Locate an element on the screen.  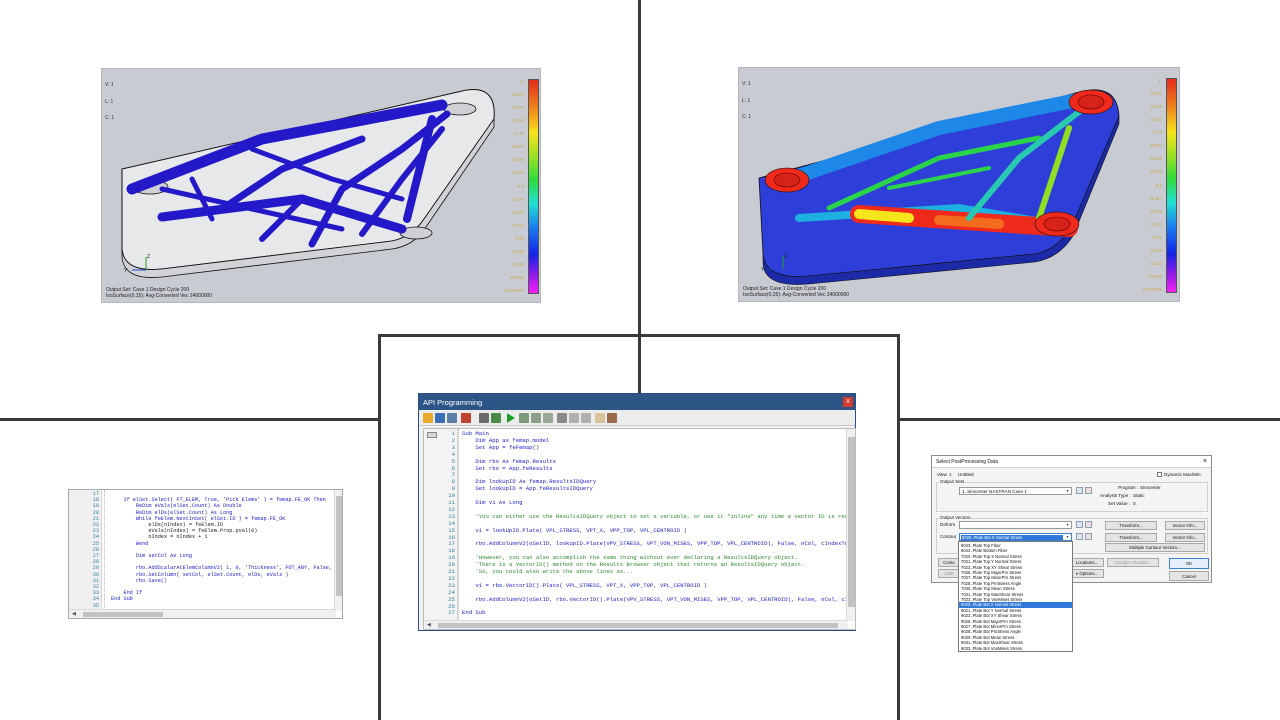
dropdown-option: 7021..Plate Top Y Normal Stress is located at coordinates (991, 561).